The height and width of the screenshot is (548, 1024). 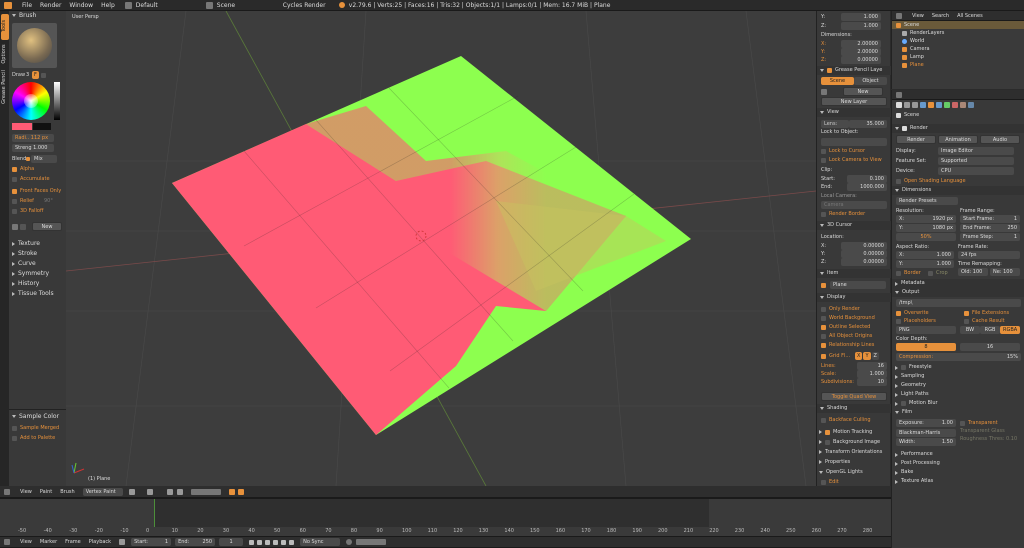 What do you see at coordinates (837, 81) in the screenshot?
I see `gp-scene-button: Scene` at bounding box center [837, 81].